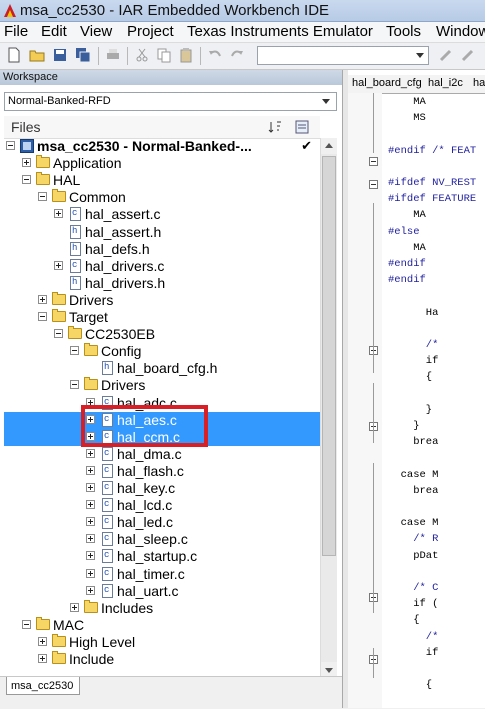 Image resolution: width=485 pixels, height=709 pixels. I want to click on print-icon, so click(113, 55).